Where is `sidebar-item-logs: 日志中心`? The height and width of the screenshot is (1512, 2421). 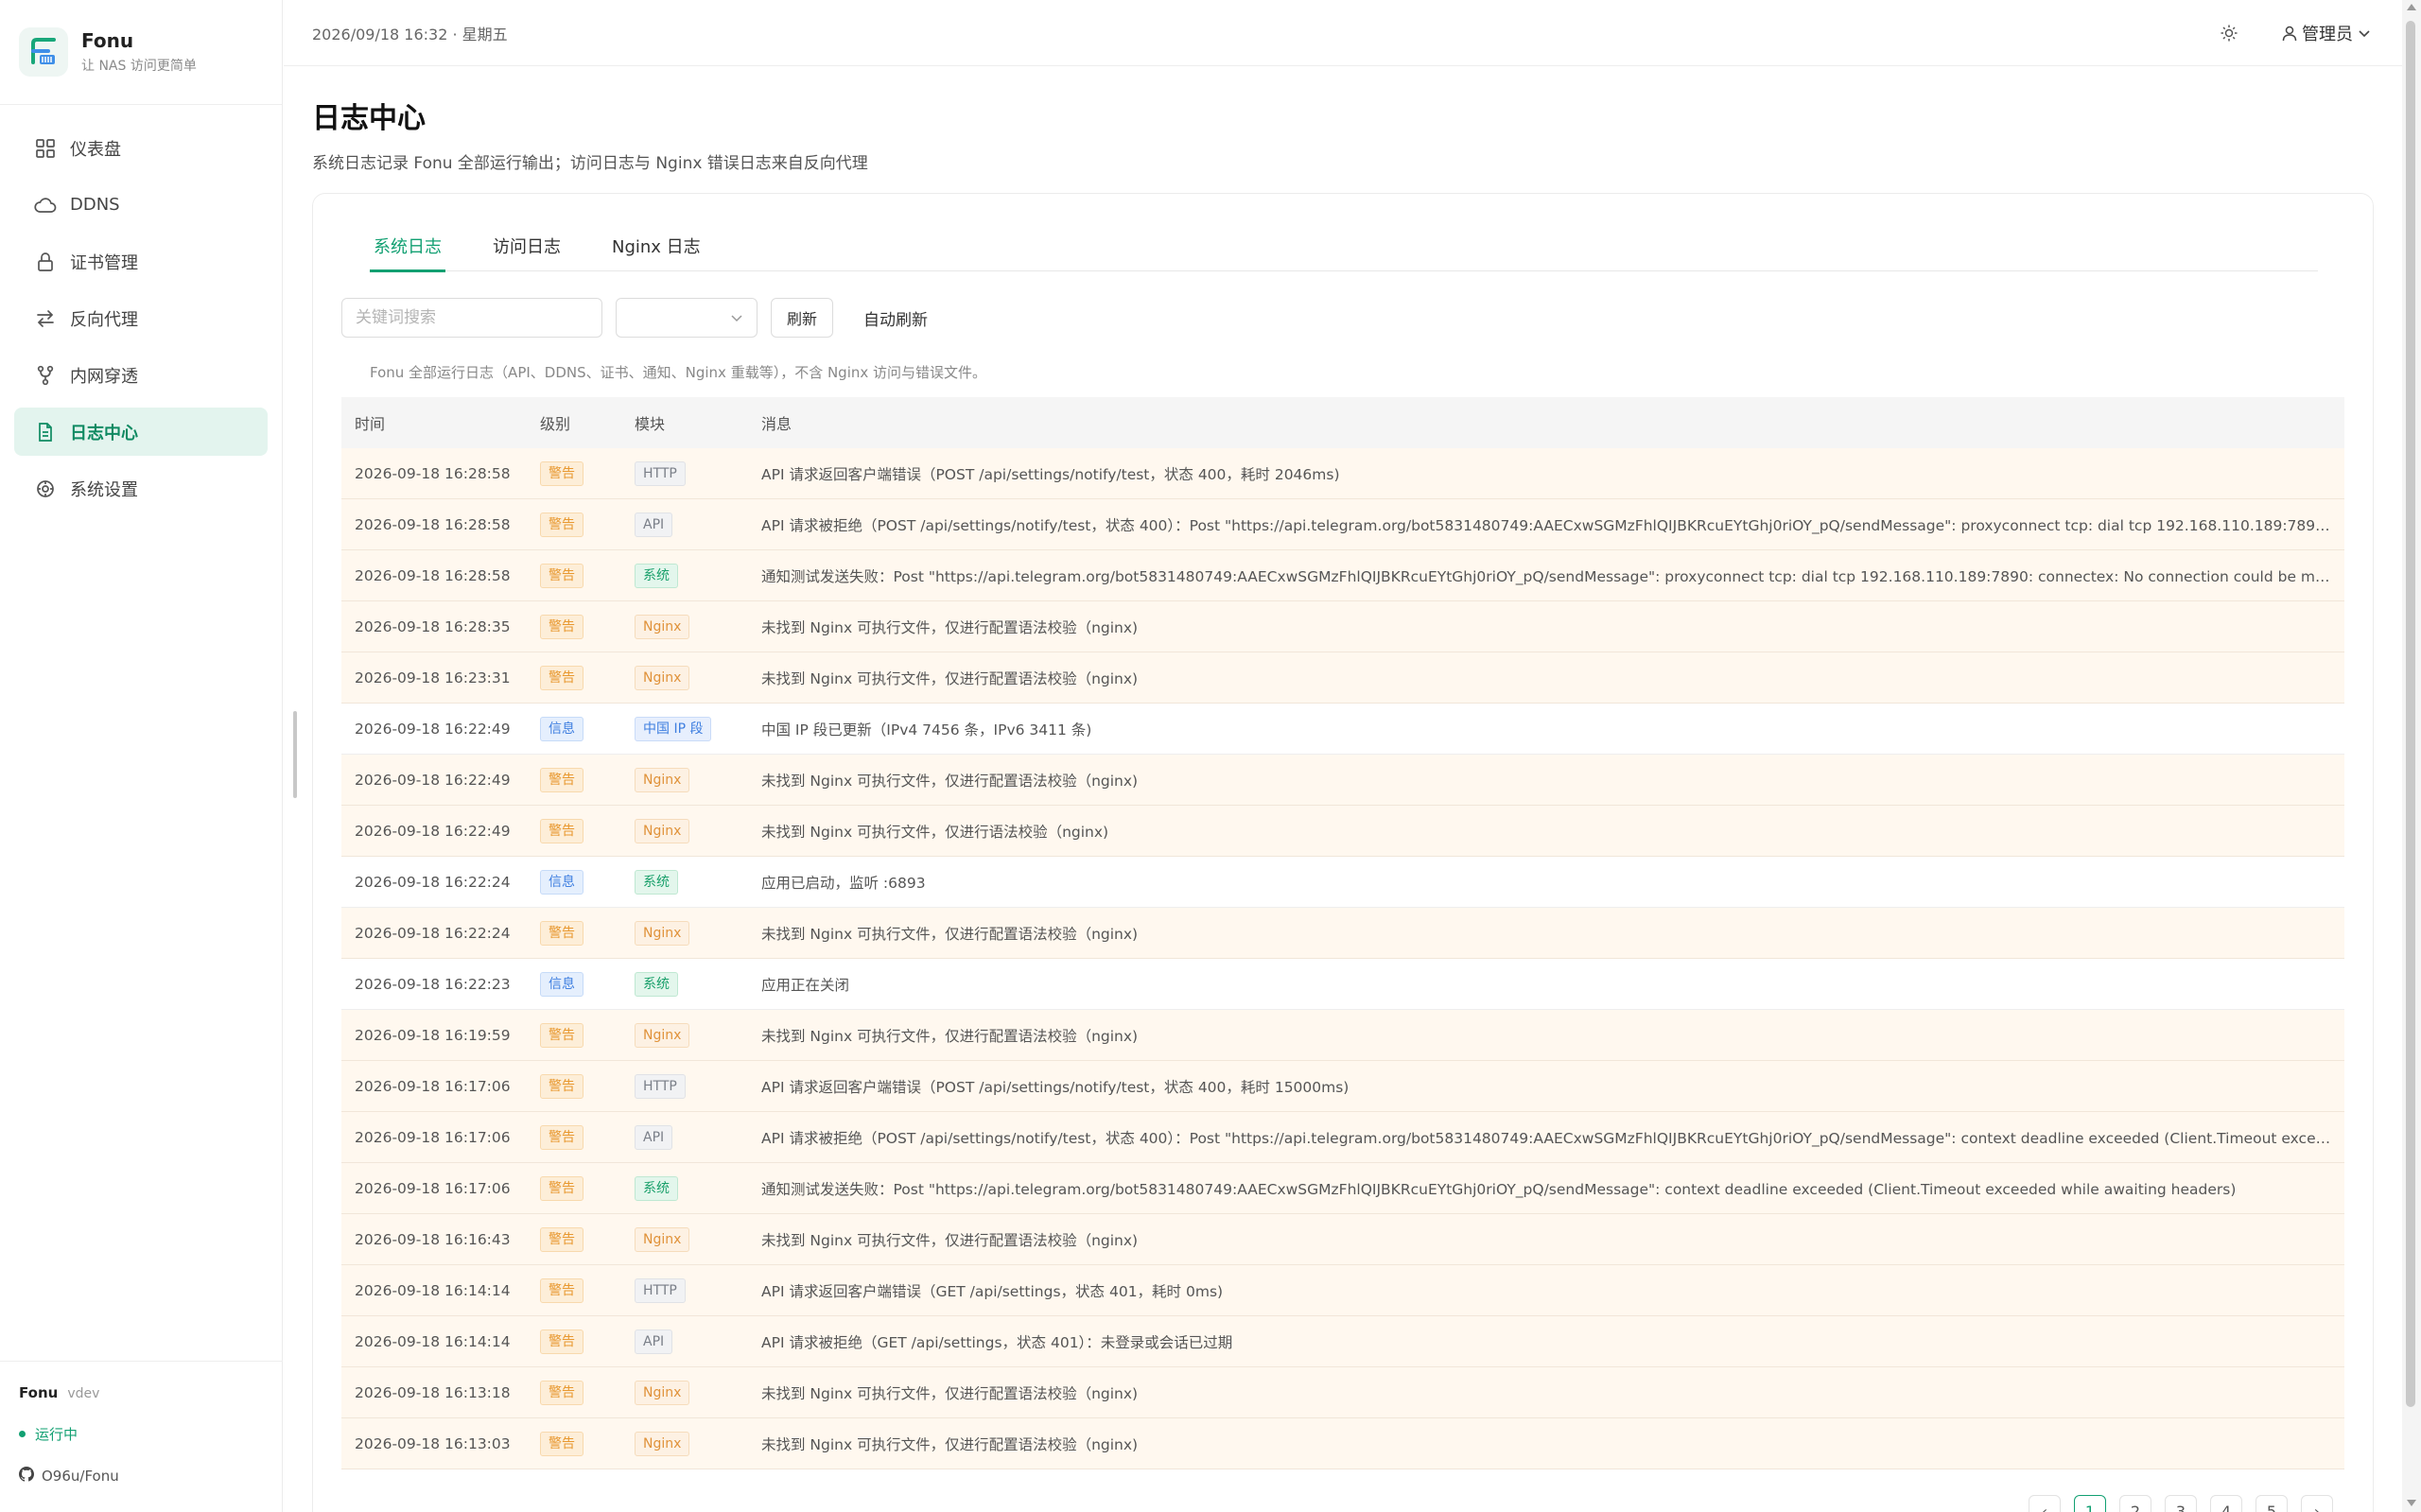 sidebar-item-logs: 日志中心 is located at coordinates (141, 432).